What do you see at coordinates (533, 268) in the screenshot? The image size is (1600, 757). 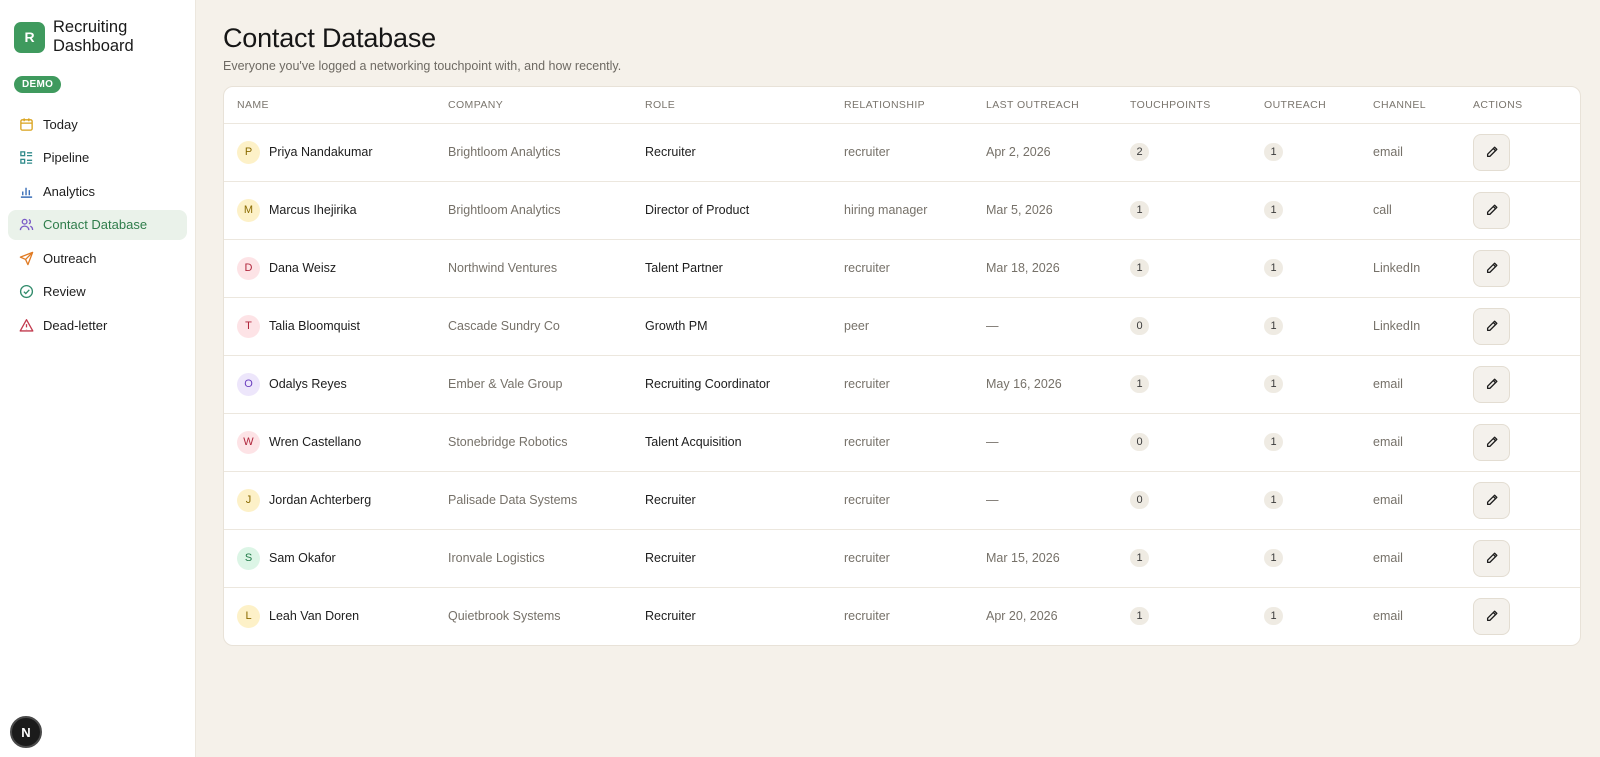 I see `cell-company: Northwind Ventures` at bounding box center [533, 268].